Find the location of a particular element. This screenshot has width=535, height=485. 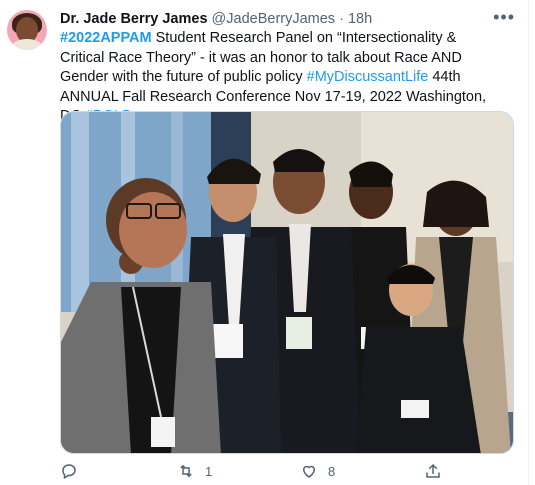

more-horizontal-icon: ••• is located at coordinates (504, 17).